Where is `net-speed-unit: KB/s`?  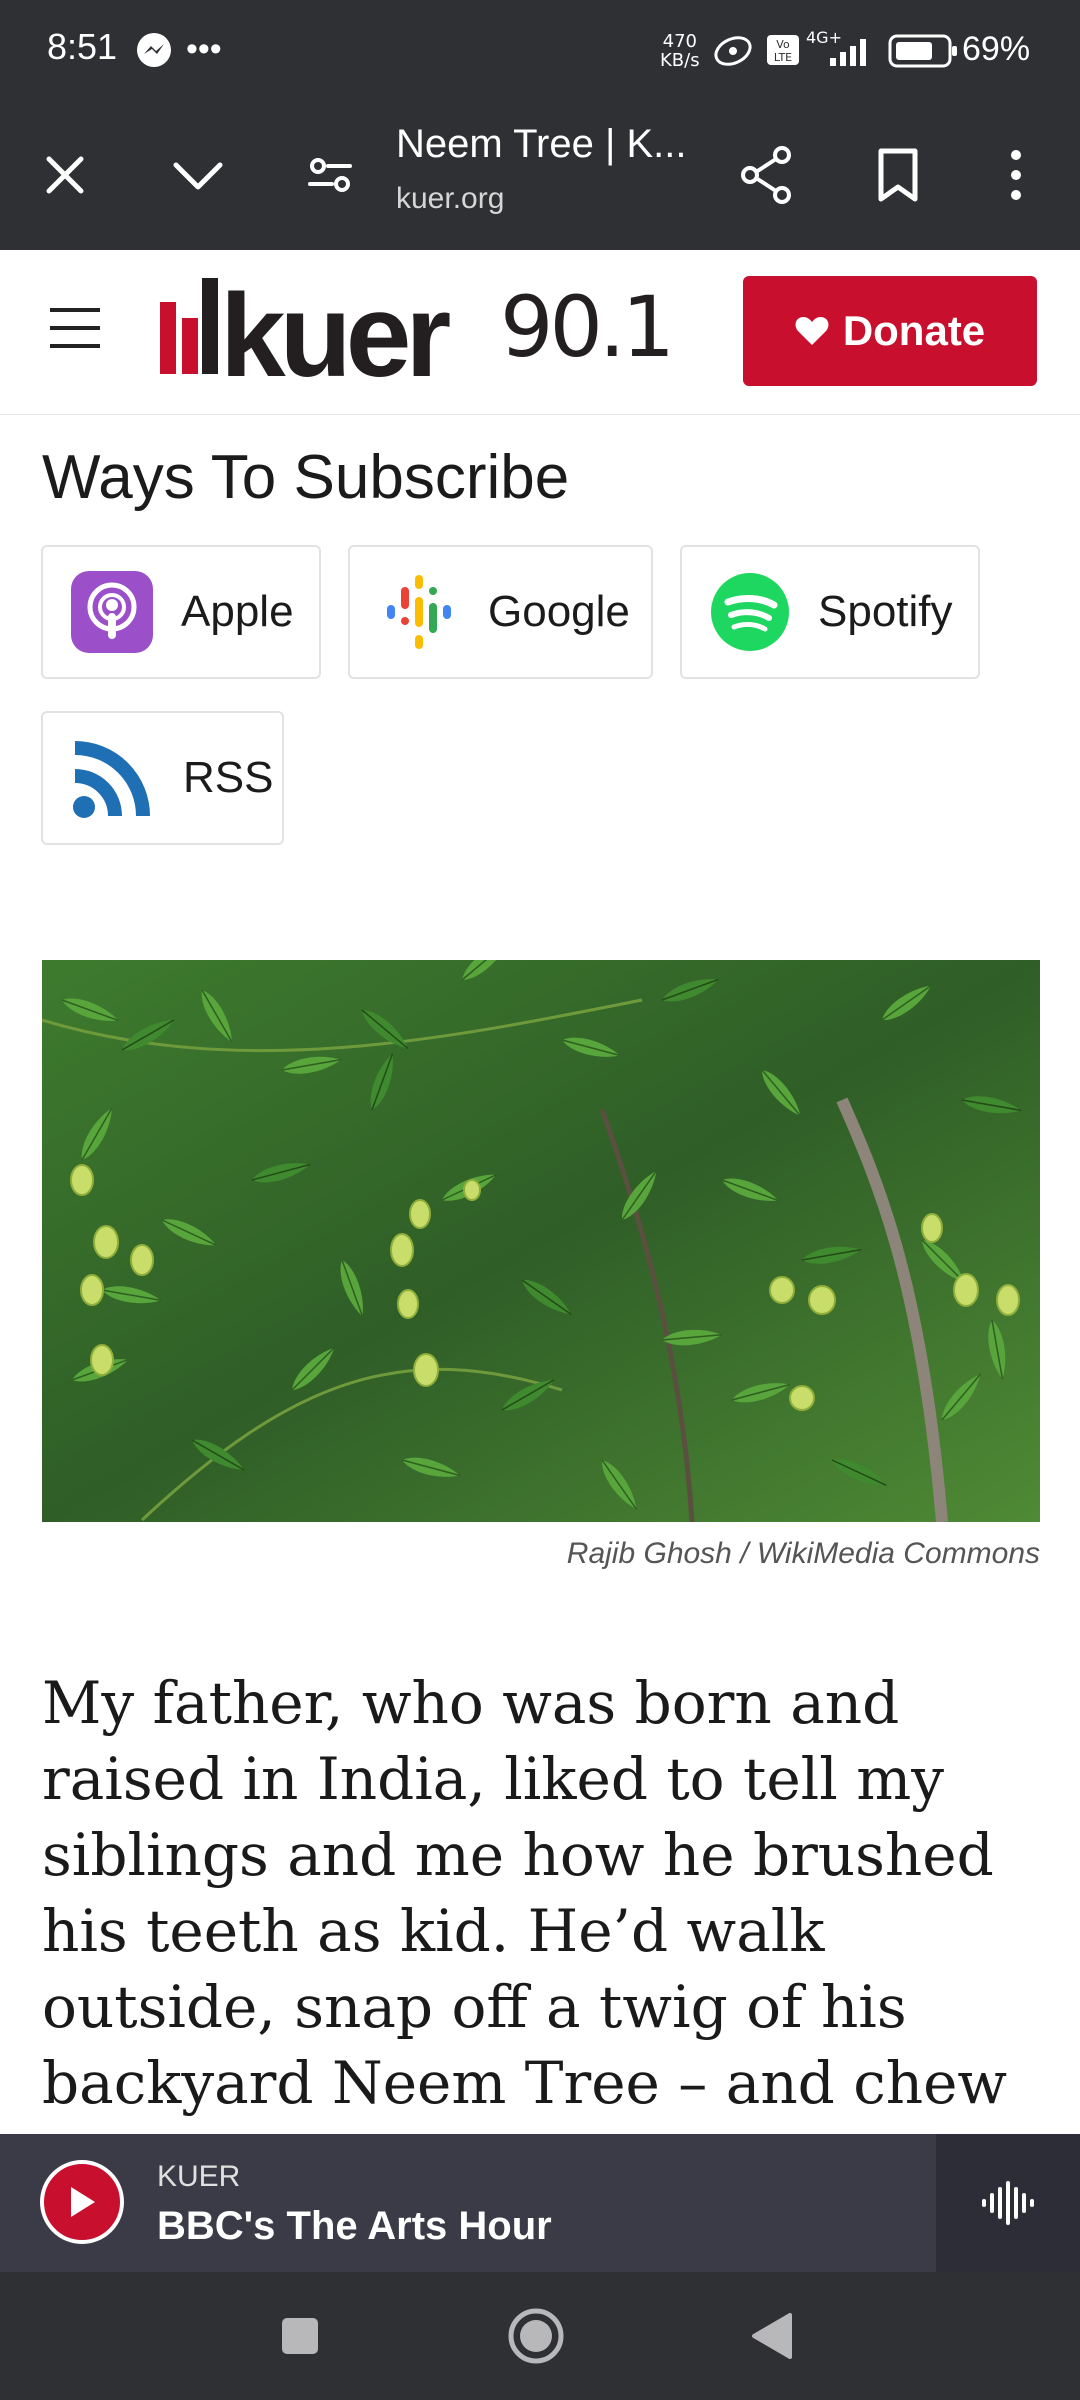 net-speed-unit: KB/s is located at coordinates (680, 60).